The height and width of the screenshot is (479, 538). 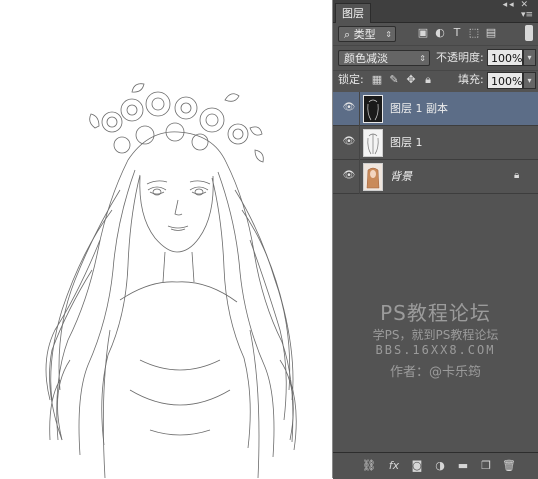 I want to click on link-icon: ⛓, so click(x=369, y=466).